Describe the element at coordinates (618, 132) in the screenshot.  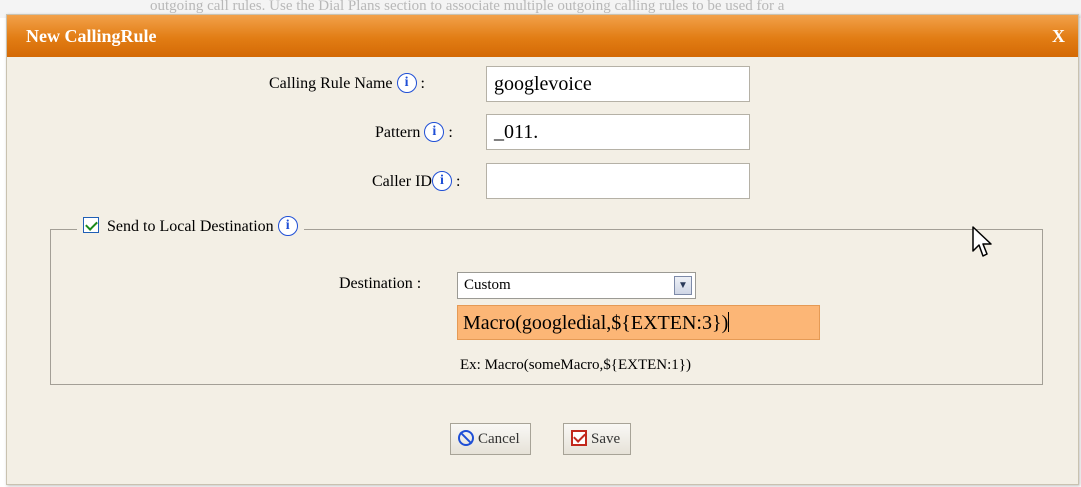
I see `pattern-input: _011.` at that location.